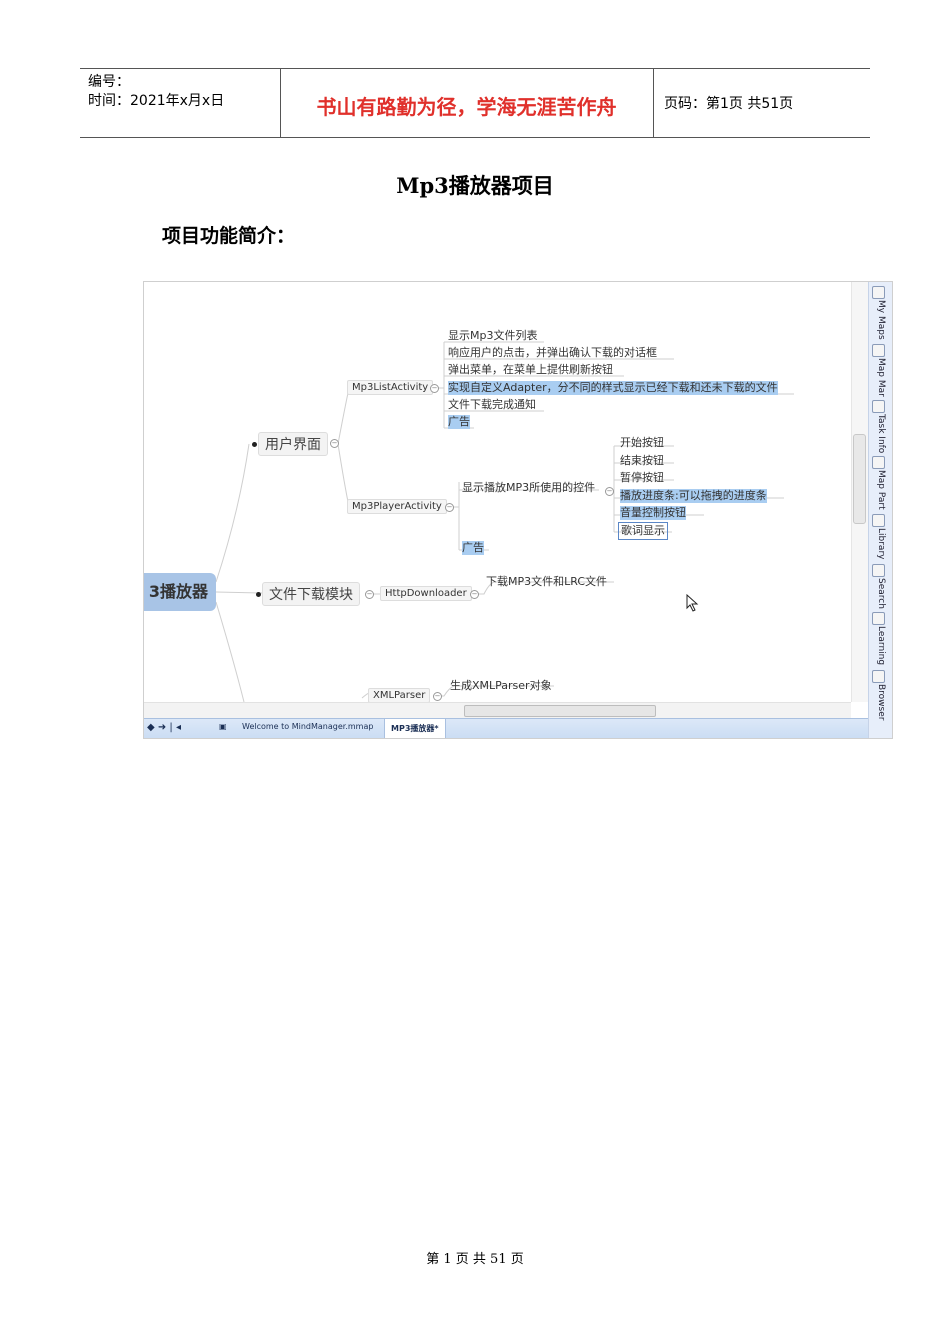  I want to click on player-ad-node: 广告, so click(473, 548).